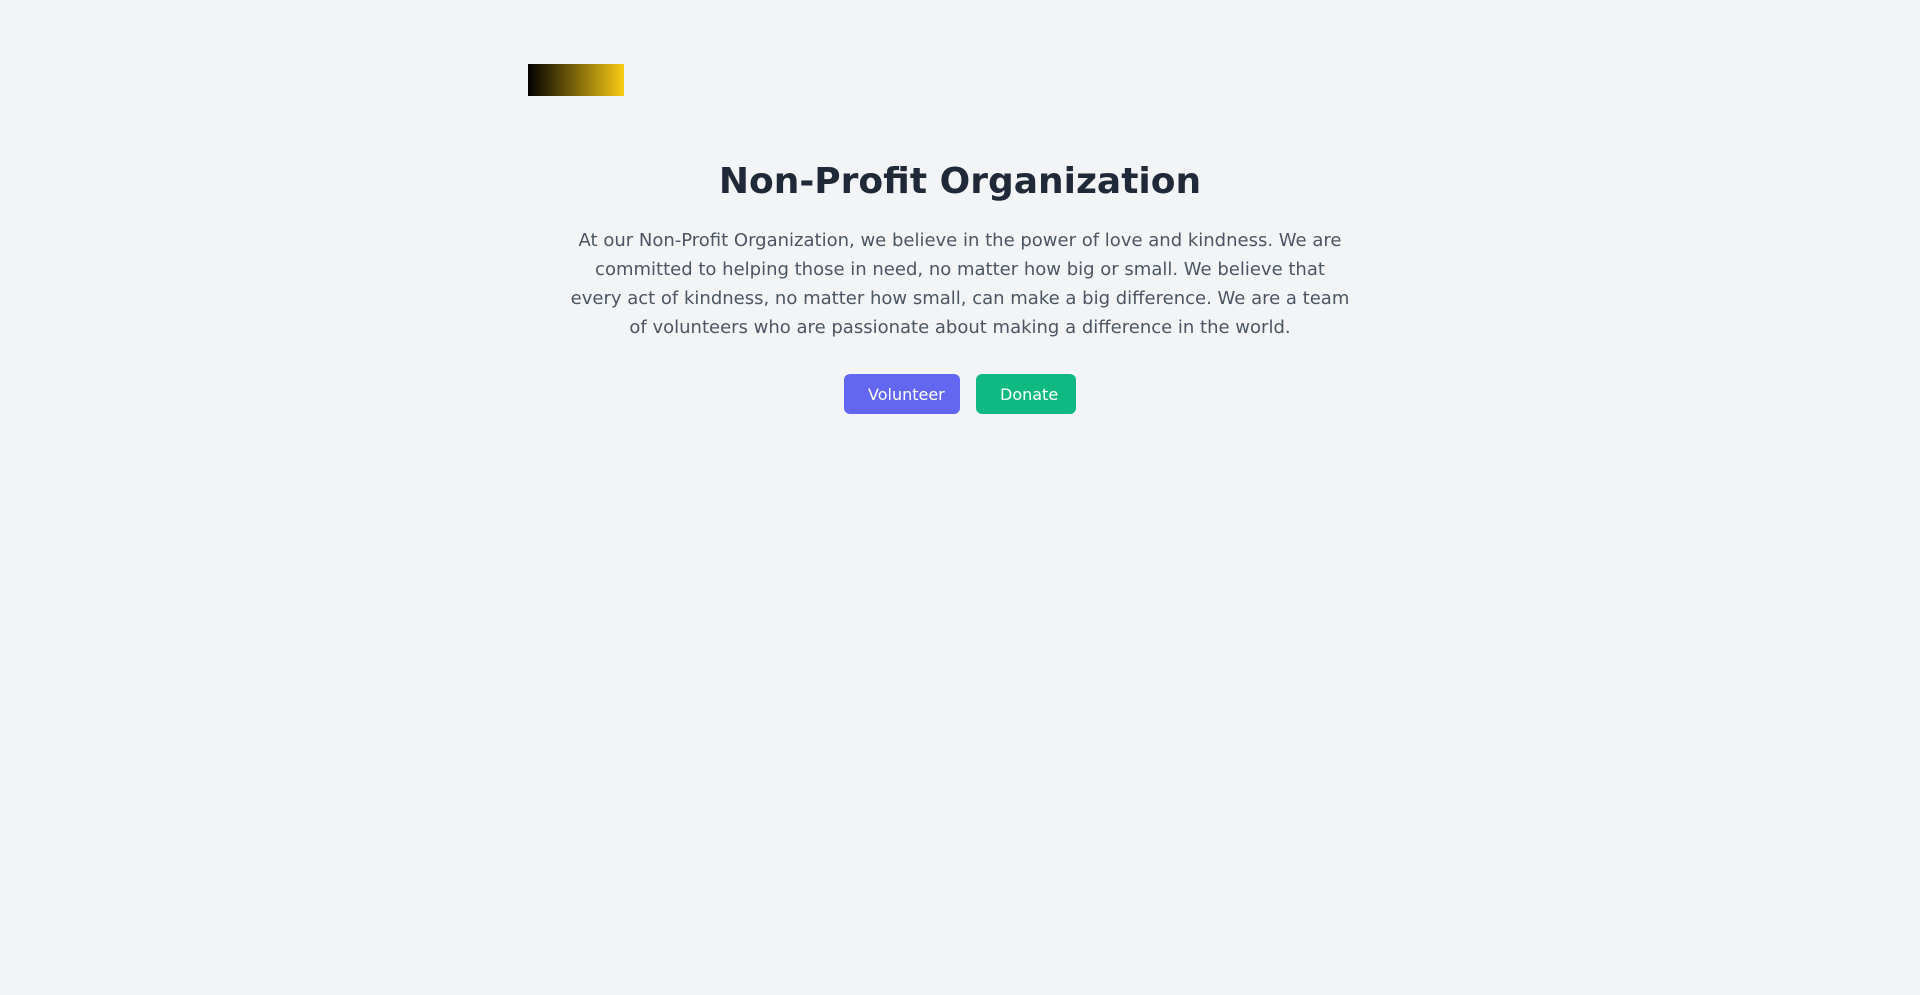 Image resolution: width=1920 pixels, height=995 pixels. Describe the element at coordinates (960, 181) in the screenshot. I see `page-title: Non-Profit Organization` at that location.